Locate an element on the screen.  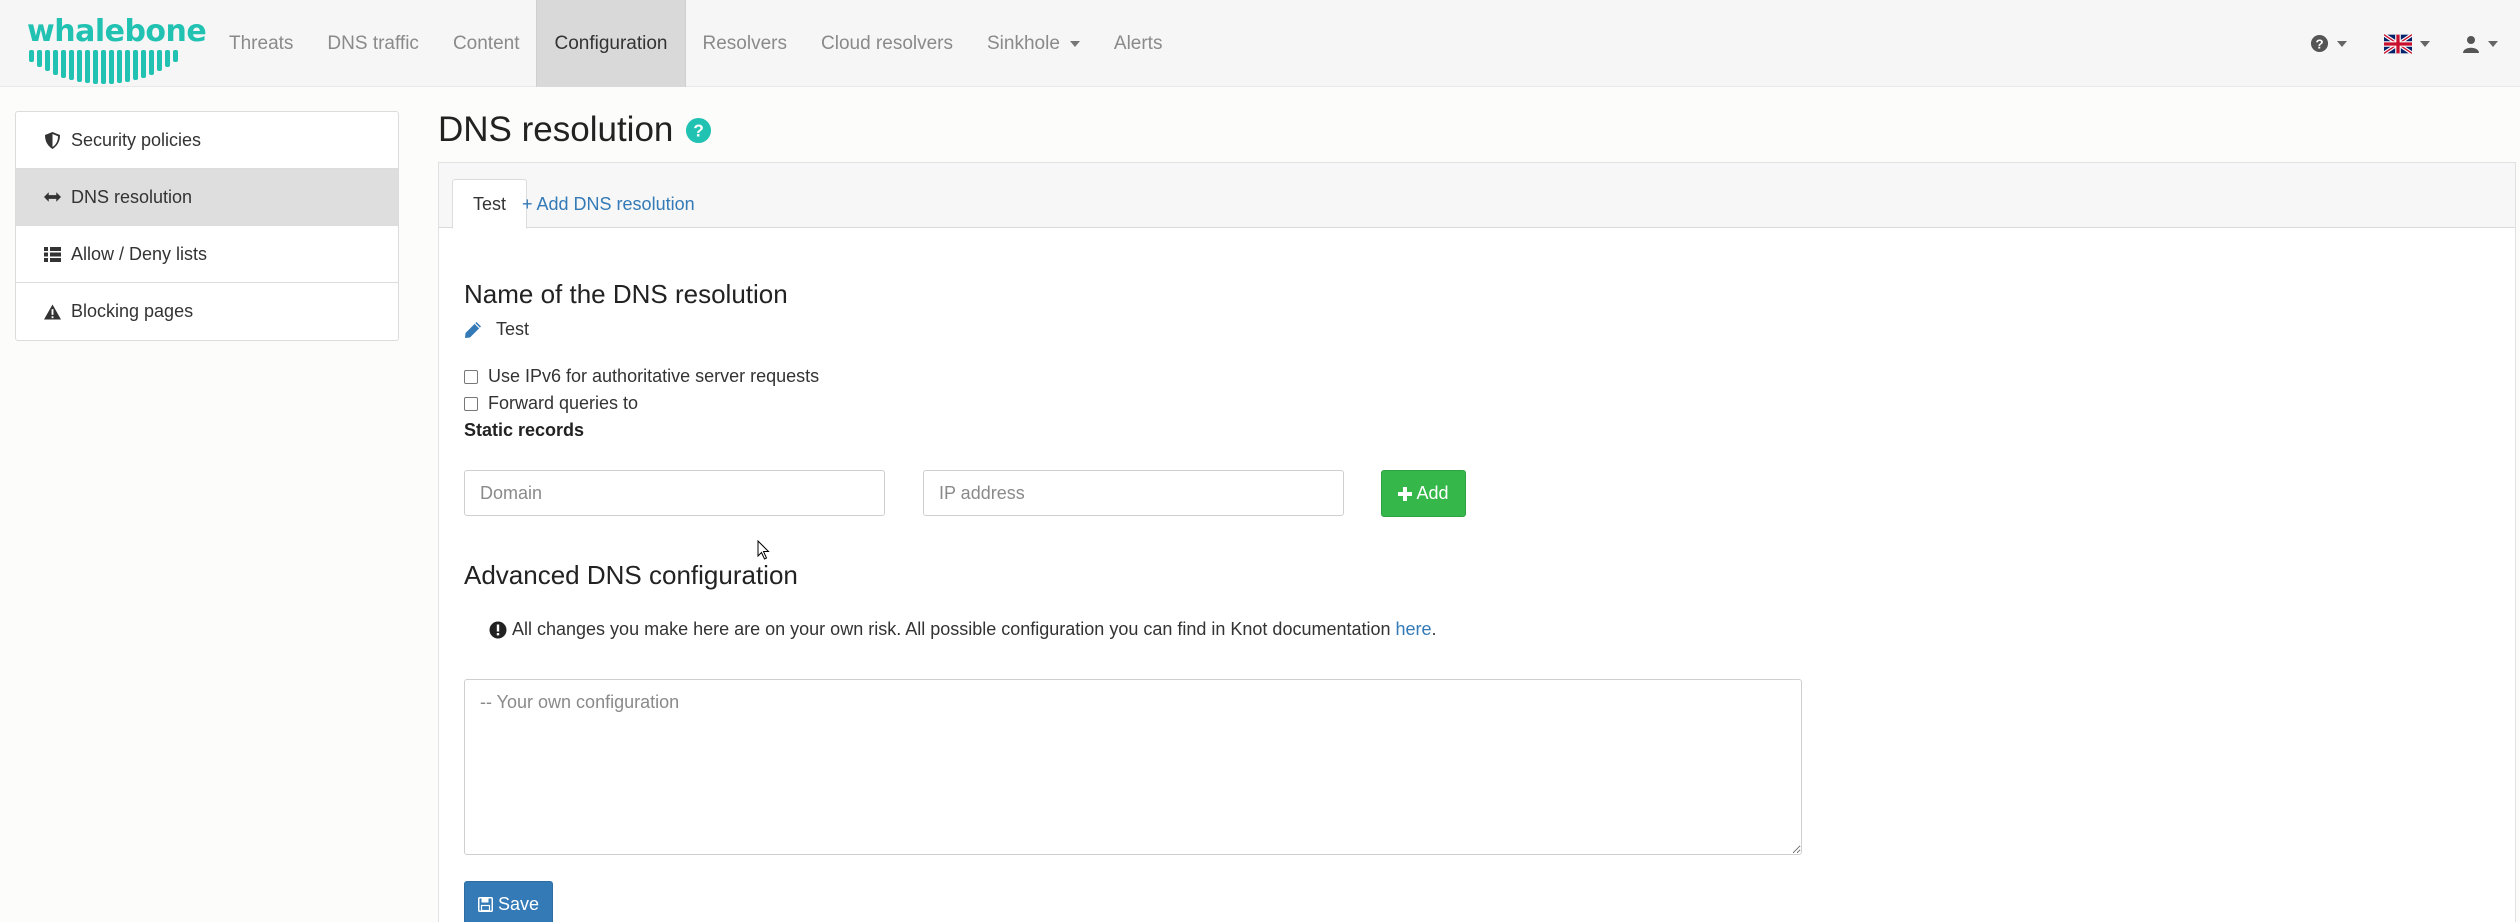
mouse-cursor-icon is located at coordinates (763, 550).